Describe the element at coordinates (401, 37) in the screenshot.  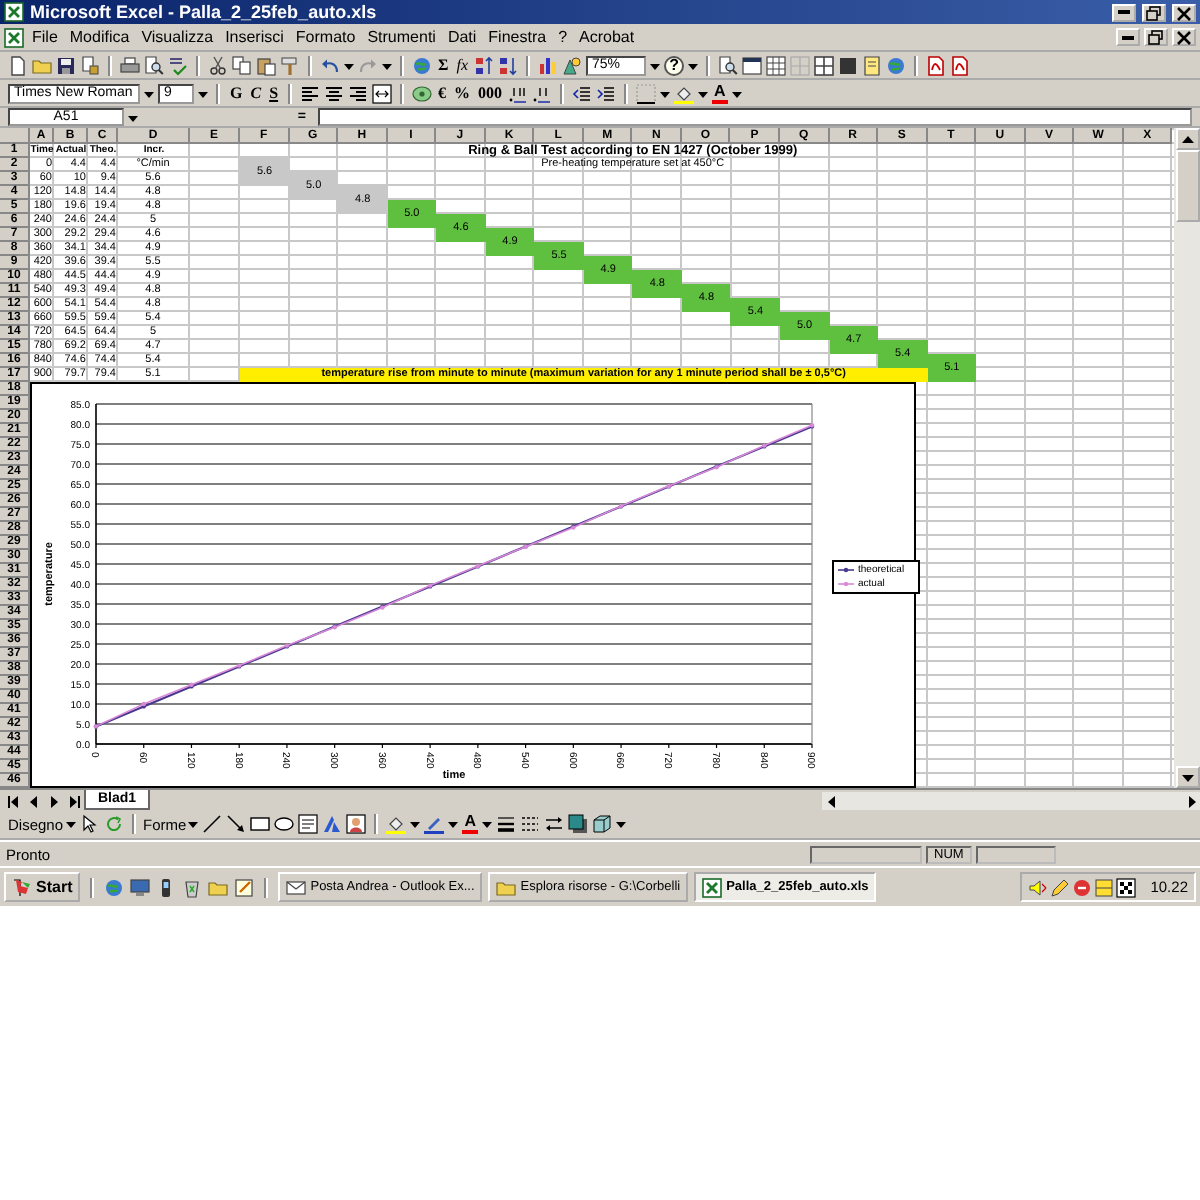
I see `menu-item: Strumenti` at that location.